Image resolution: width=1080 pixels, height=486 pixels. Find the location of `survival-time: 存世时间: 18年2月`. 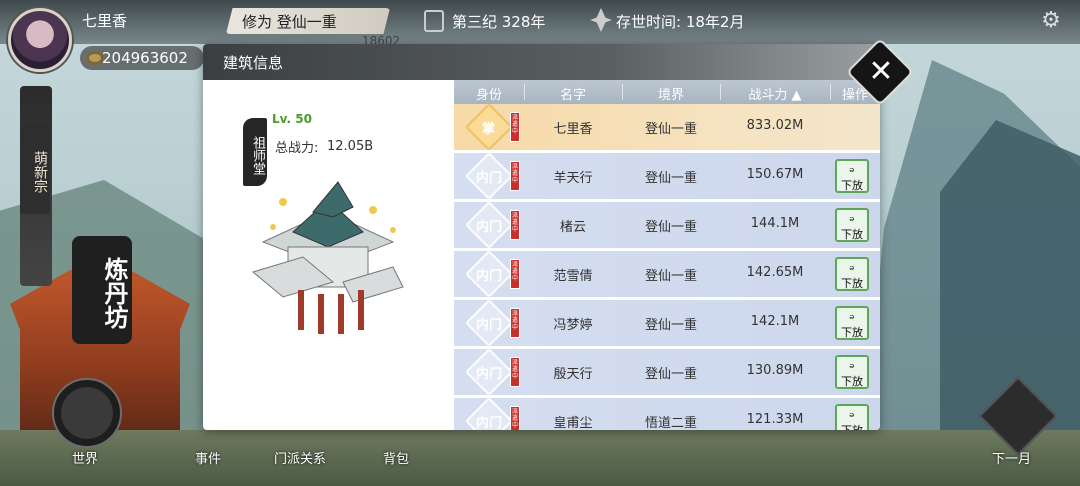

survival-time: 存世时间: 18年2月 is located at coordinates (680, 22).